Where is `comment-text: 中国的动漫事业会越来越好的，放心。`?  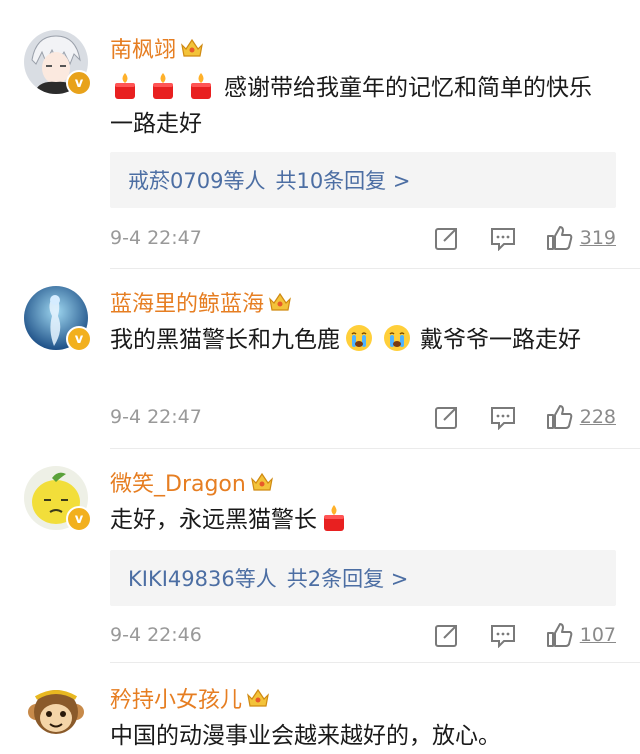
comment-text: 中国的动漫事业会越来越好的，放心。 is located at coordinates (360, 736).